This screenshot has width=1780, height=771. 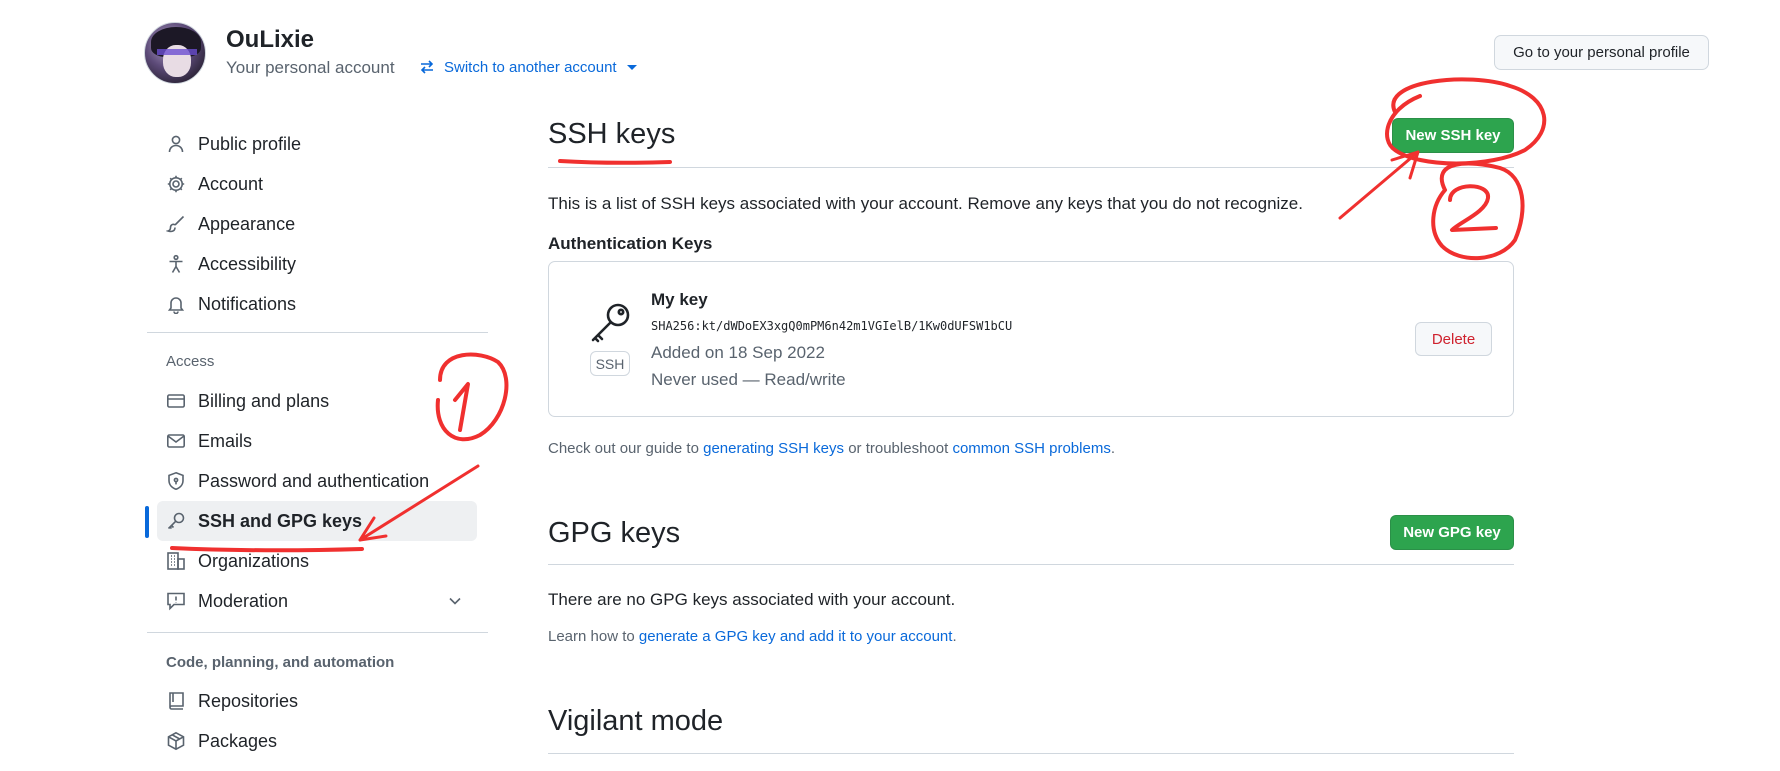 I want to click on sidebar-item-repositories: Repositories, so click(x=317, y=701).